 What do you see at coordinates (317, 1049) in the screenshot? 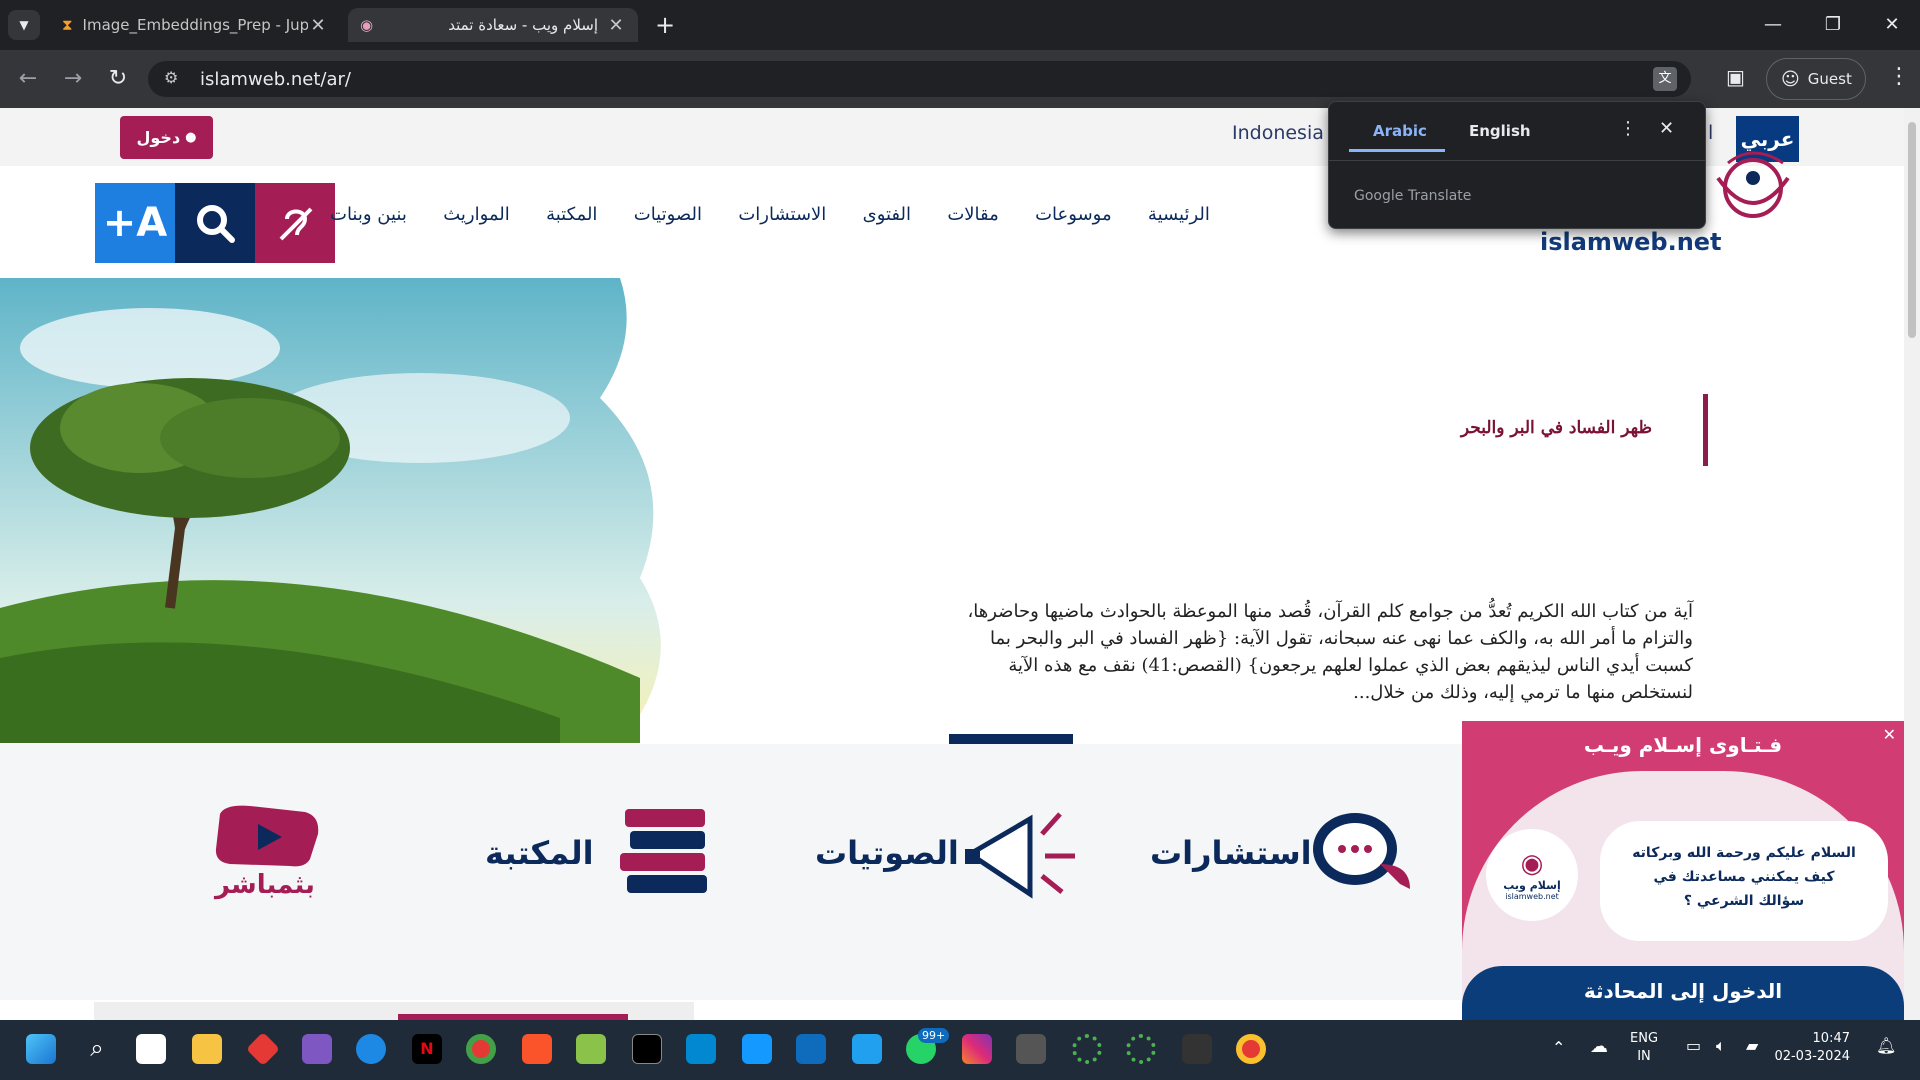
I see `app-purple-icon` at bounding box center [317, 1049].